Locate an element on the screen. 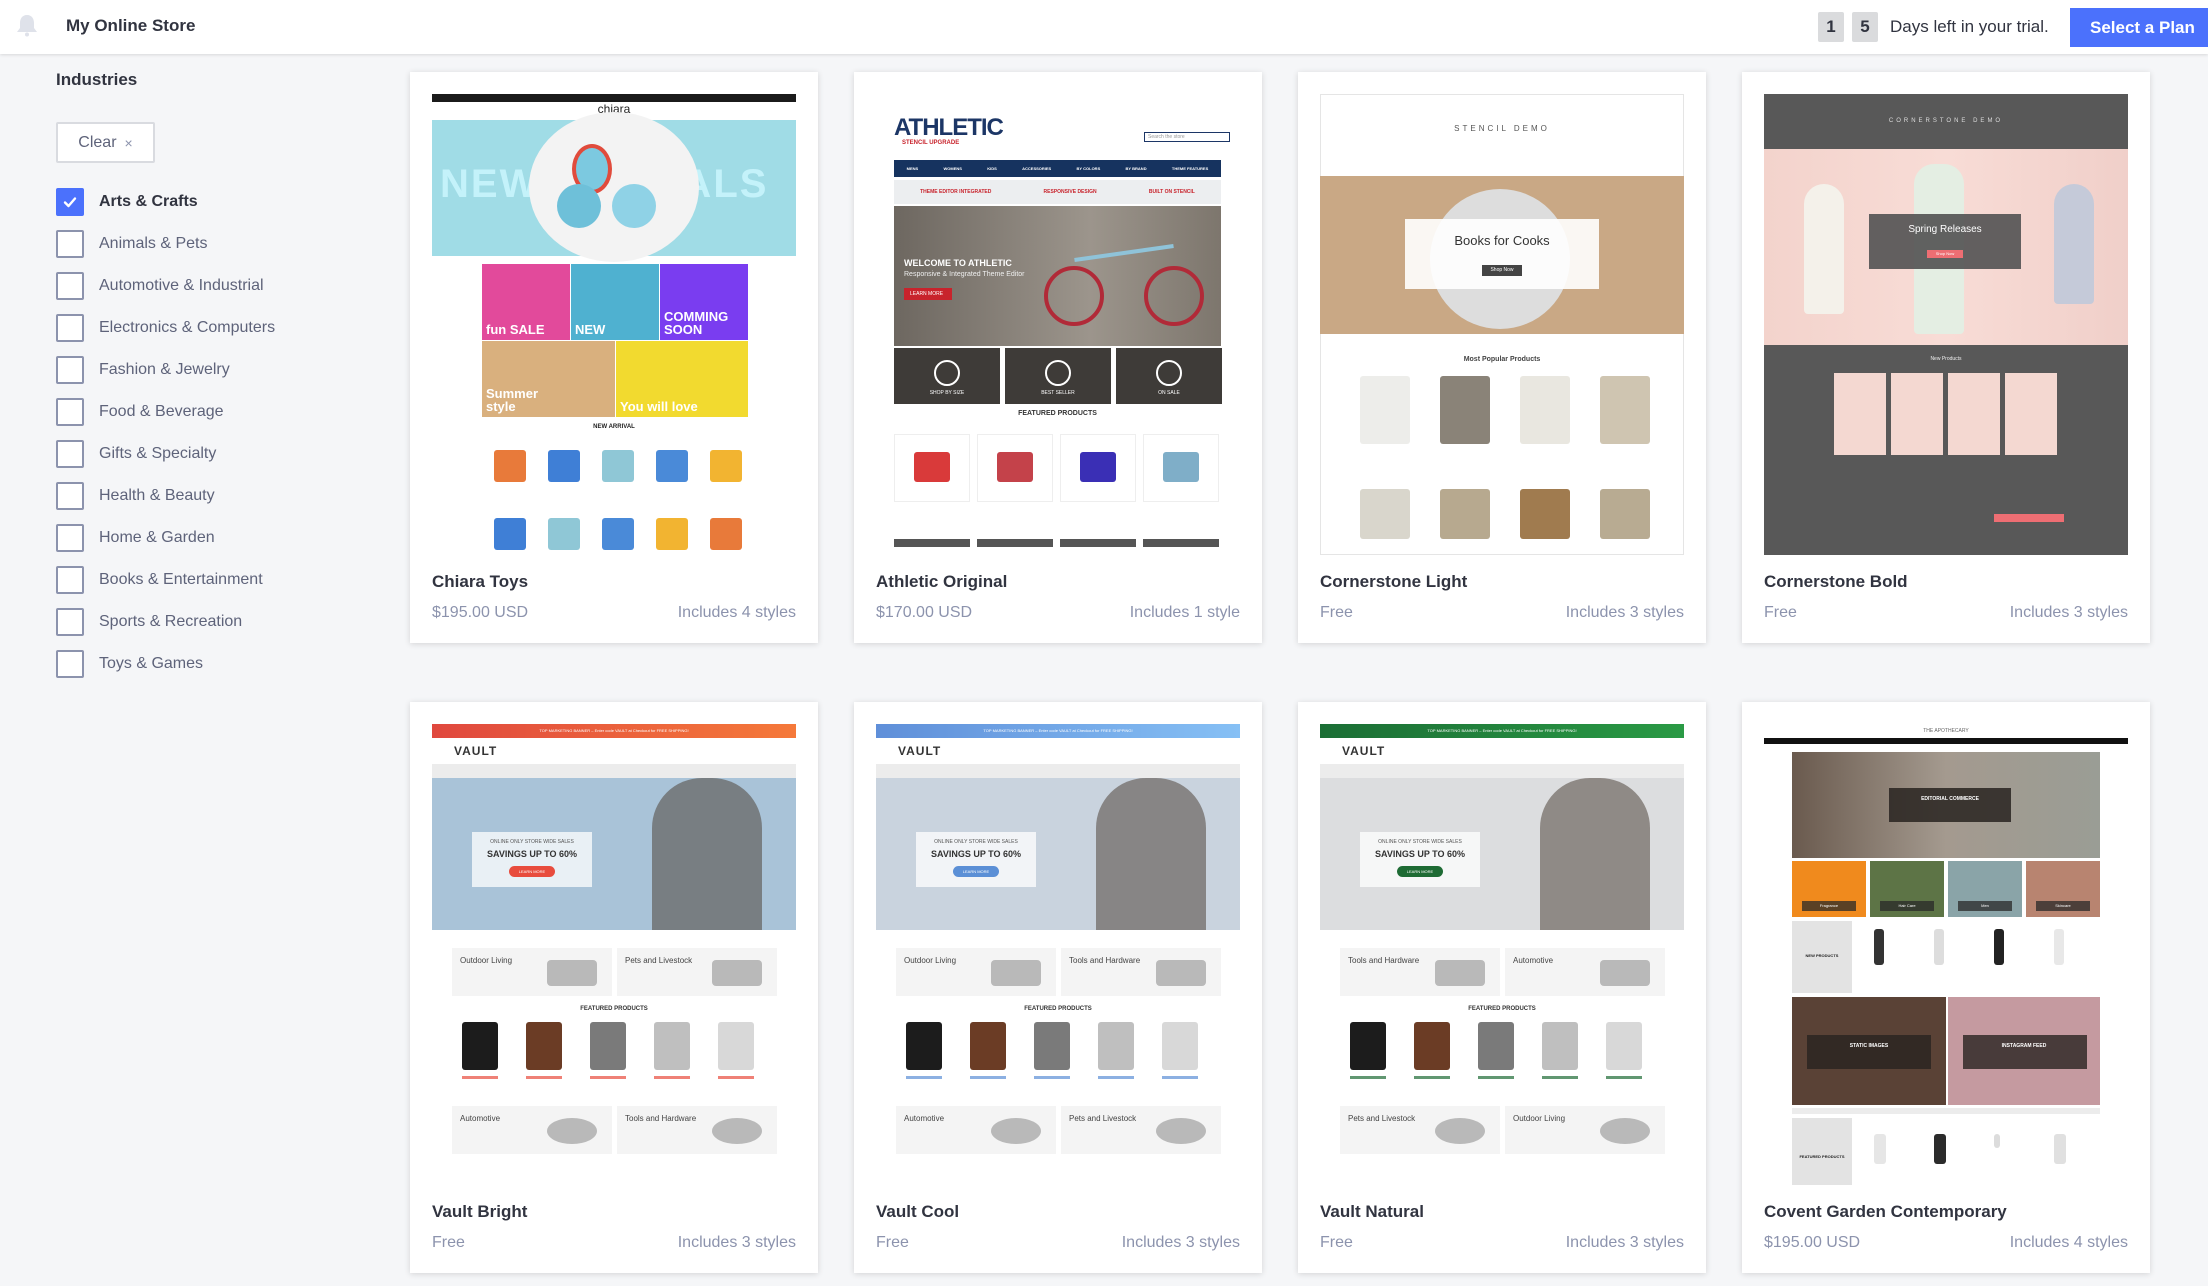 This screenshot has width=2208, height=1286. category-tile: Fragrance is located at coordinates (1829, 889).